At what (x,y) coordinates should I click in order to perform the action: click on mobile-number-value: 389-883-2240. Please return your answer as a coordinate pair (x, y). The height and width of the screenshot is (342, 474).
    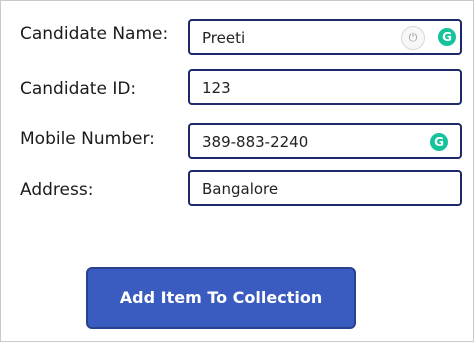
    Looking at the image, I should click on (255, 142).